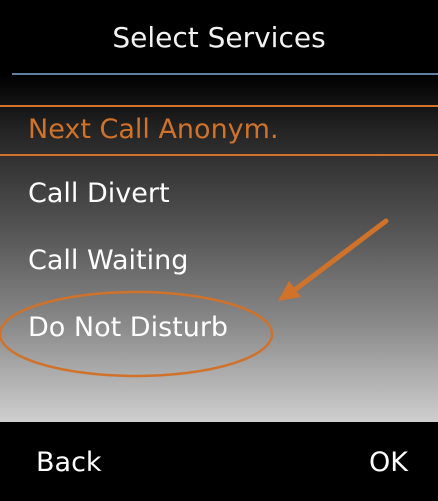  Describe the element at coordinates (128, 328) in the screenshot. I see `menu-item-do-not-disturb: Do Not Disturb` at that location.